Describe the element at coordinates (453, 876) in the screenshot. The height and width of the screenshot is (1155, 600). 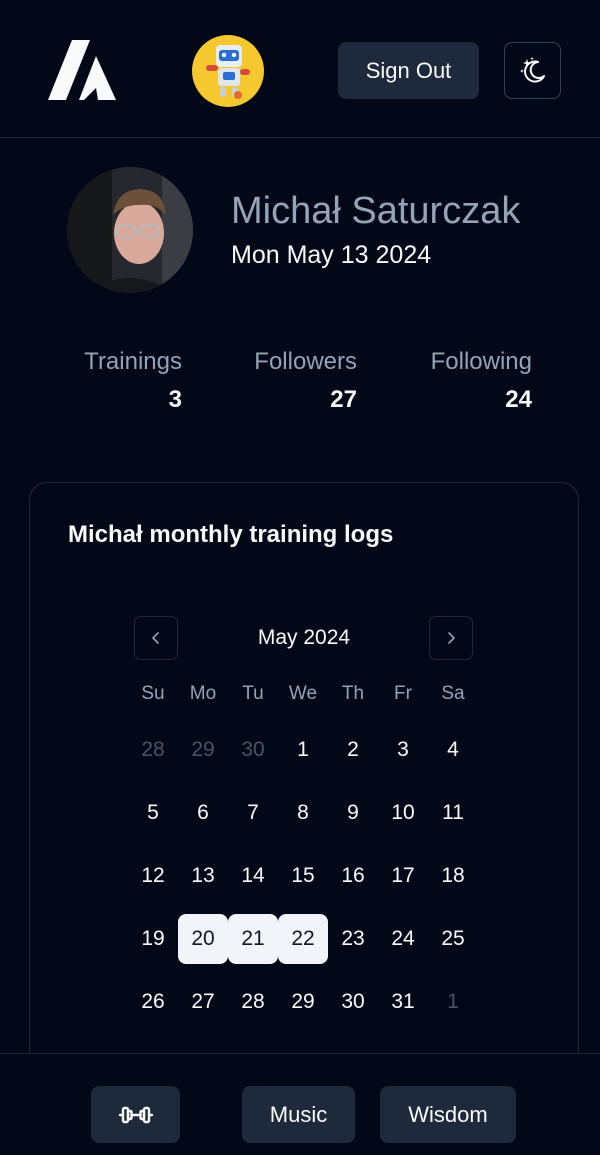
I see `calendar-day: 18` at that location.